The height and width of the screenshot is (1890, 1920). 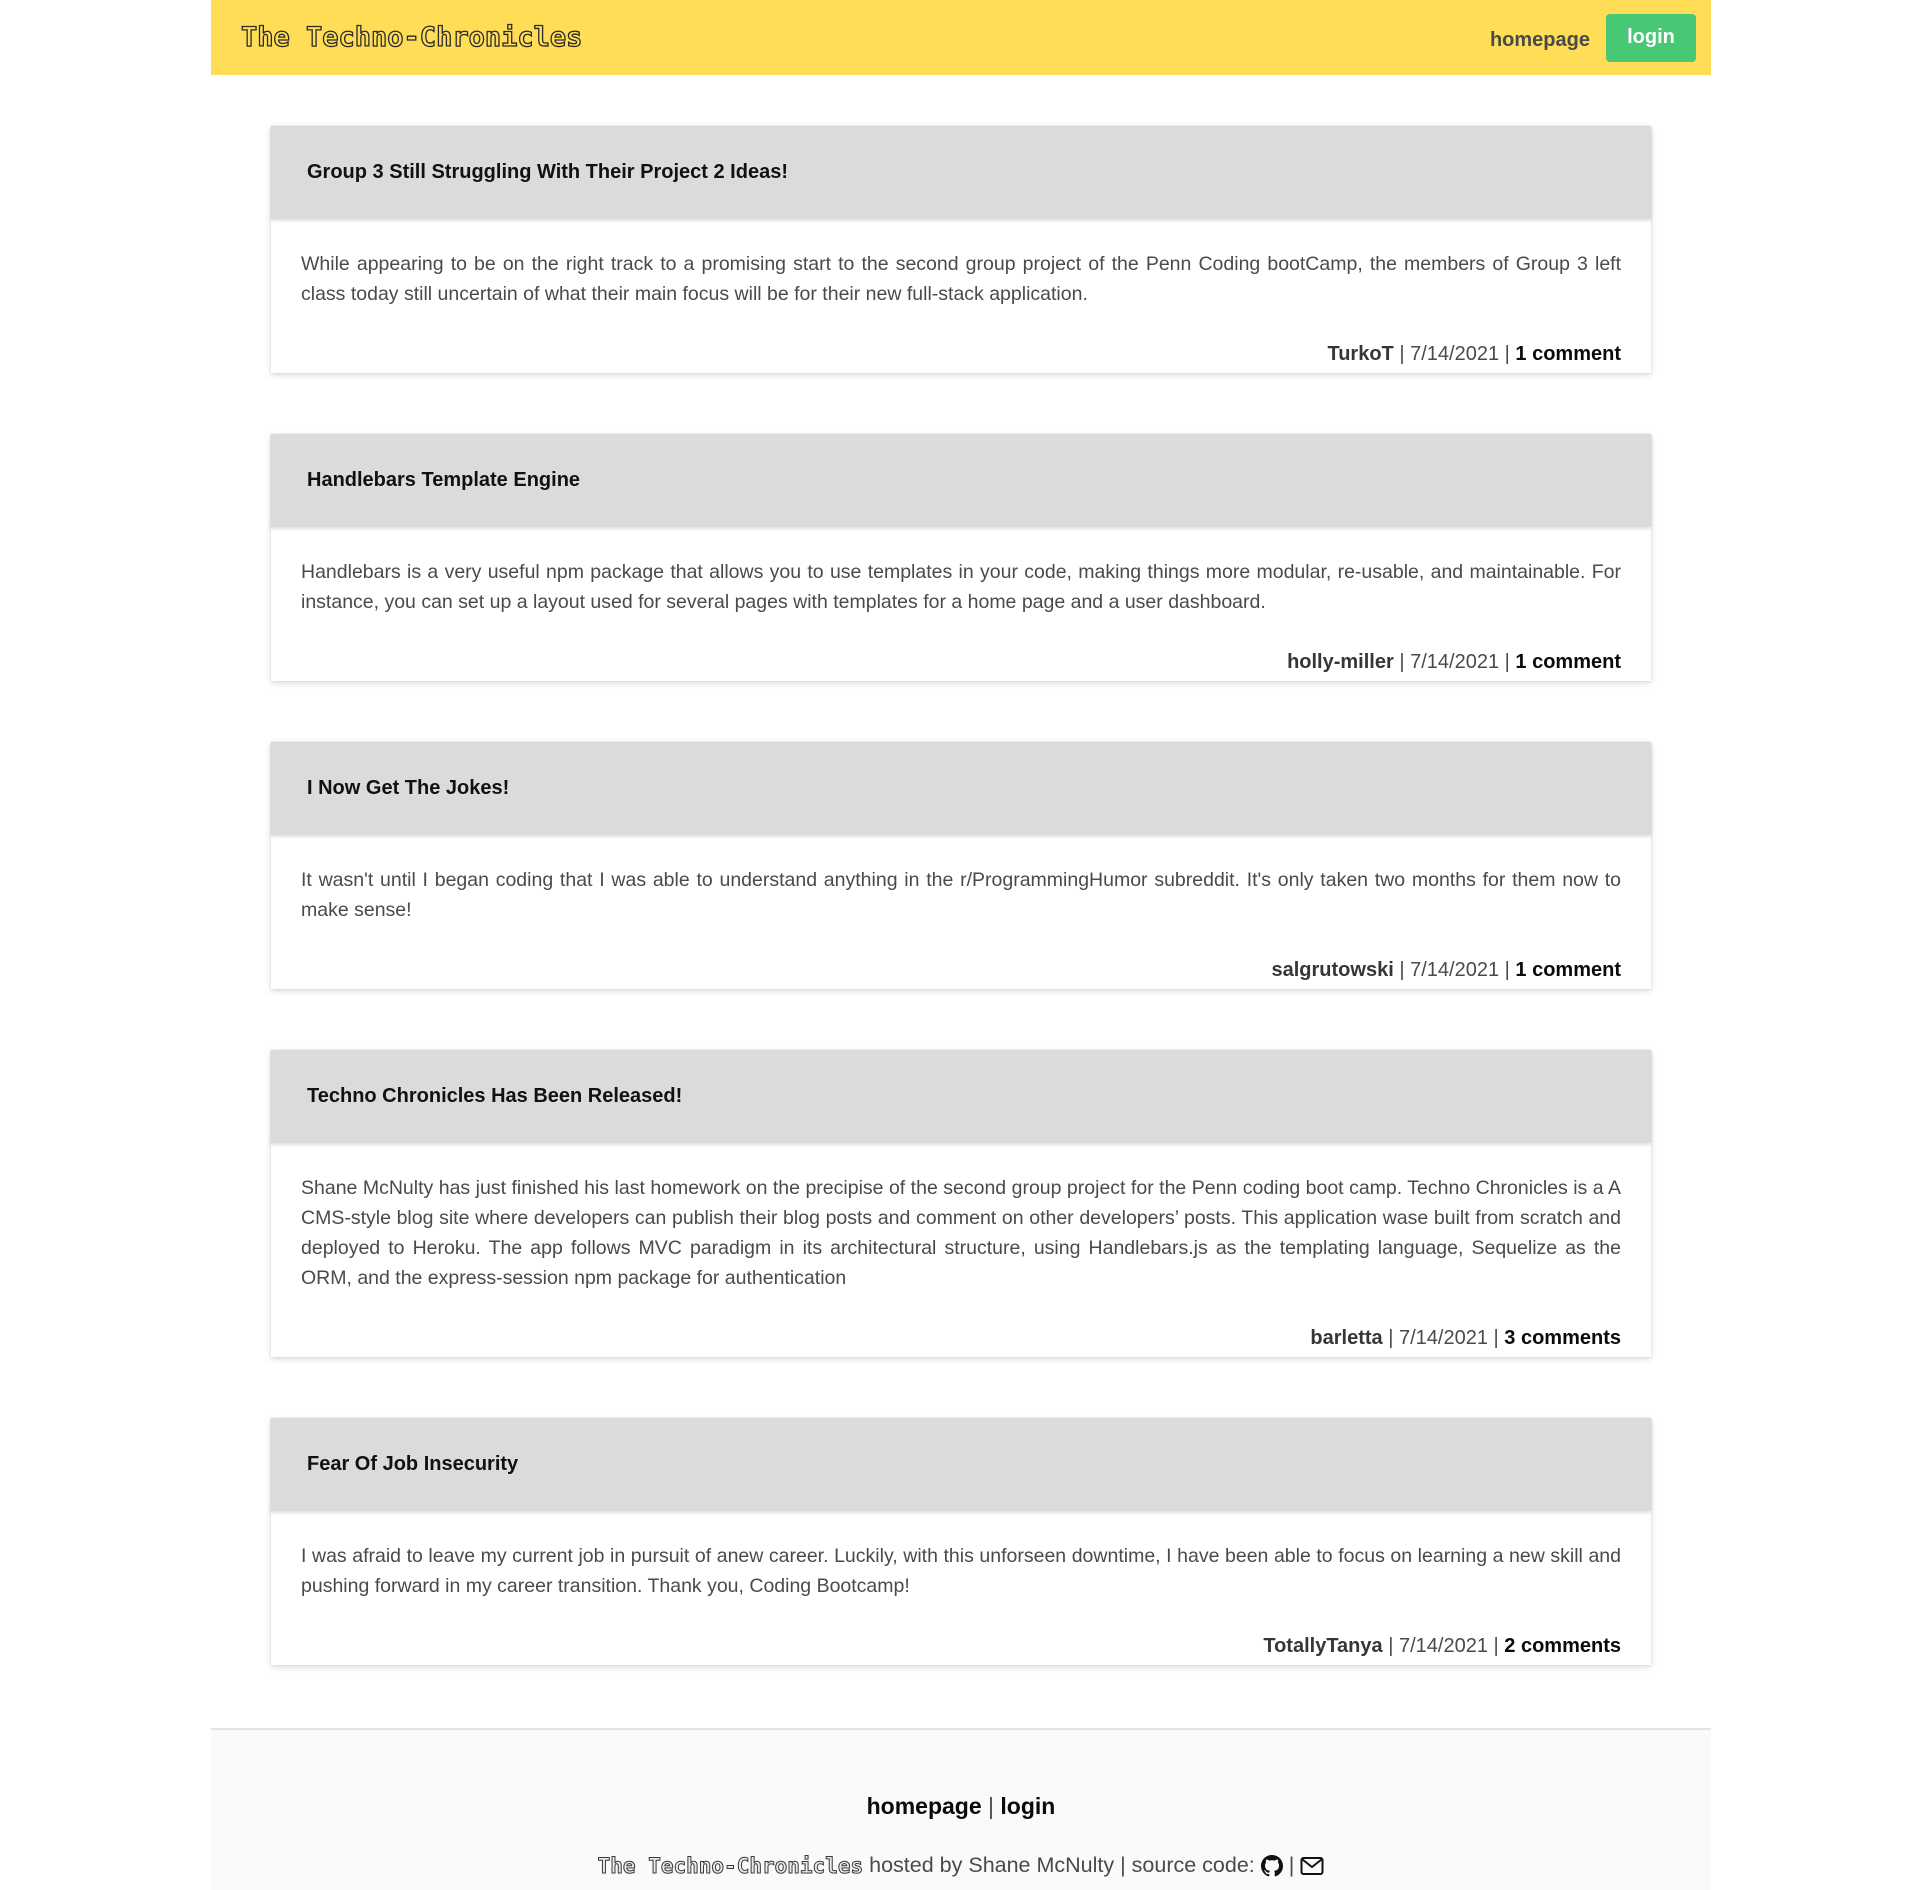 What do you see at coordinates (1346, 1338) in the screenshot?
I see `post-author: barletta` at bounding box center [1346, 1338].